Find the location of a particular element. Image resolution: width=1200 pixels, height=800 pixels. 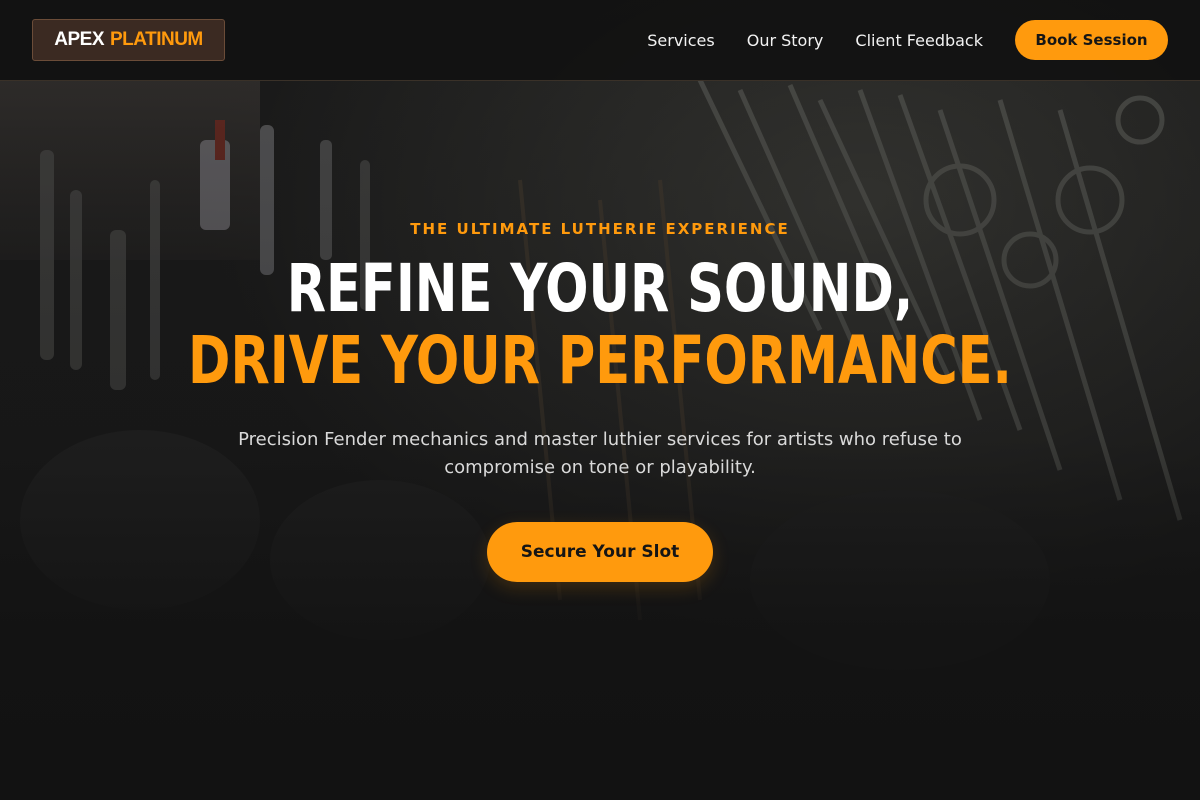

nav-link-services: Services is located at coordinates (680, 40).